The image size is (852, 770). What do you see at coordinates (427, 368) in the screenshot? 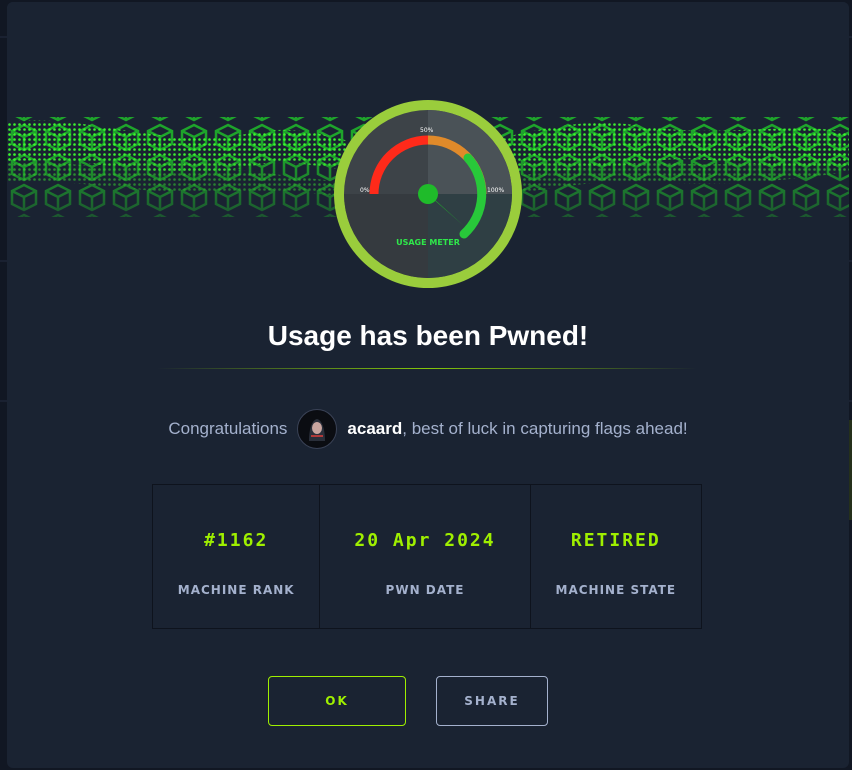
I see `title-divider` at bounding box center [427, 368].